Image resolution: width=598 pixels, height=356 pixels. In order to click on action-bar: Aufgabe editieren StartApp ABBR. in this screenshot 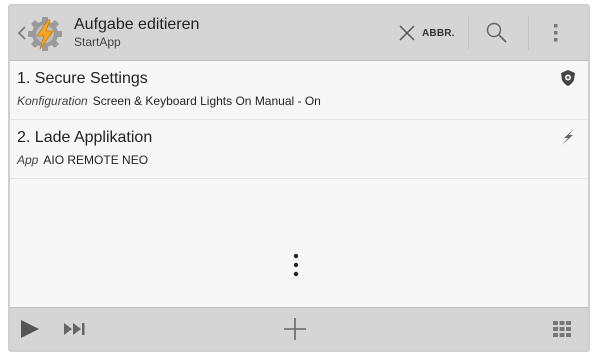, I will do `click(299, 33)`.